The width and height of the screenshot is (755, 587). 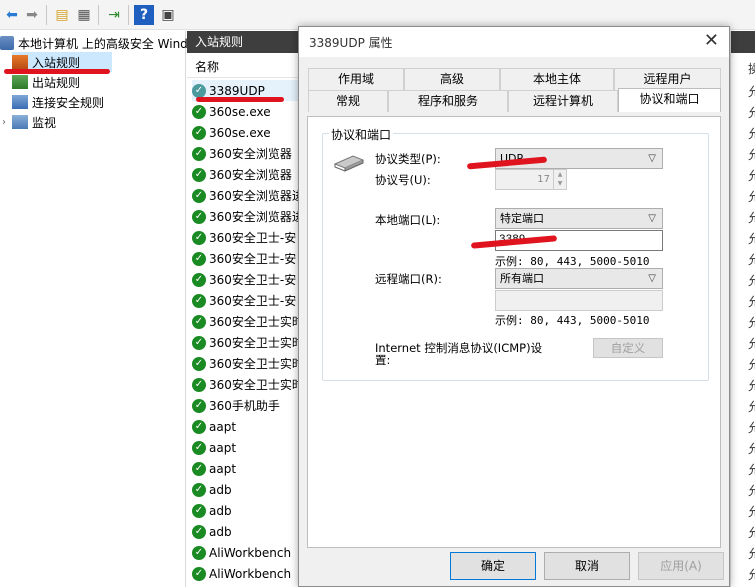 What do you see at coordinates (68, 102) in the screenshot?
I see `tree-item-label: 连接安全规则` at bounding box center [68, 102].